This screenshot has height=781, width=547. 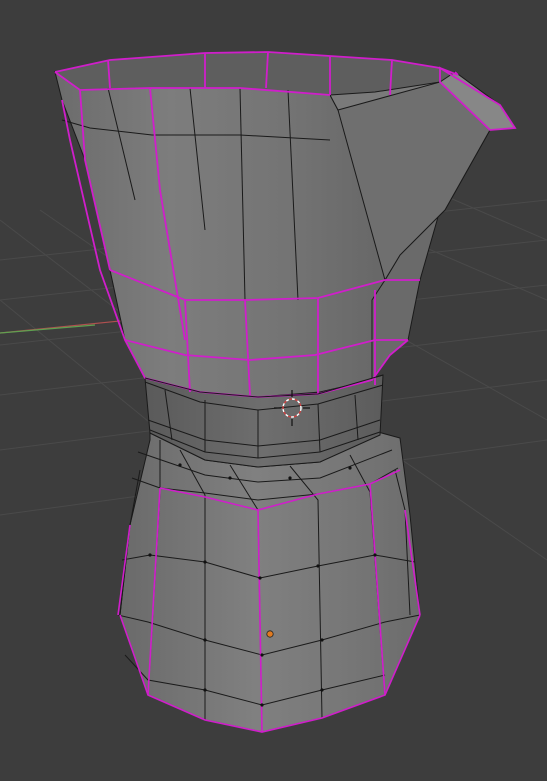 I want to click on object-origin-dot, so click(x=270, y=634).